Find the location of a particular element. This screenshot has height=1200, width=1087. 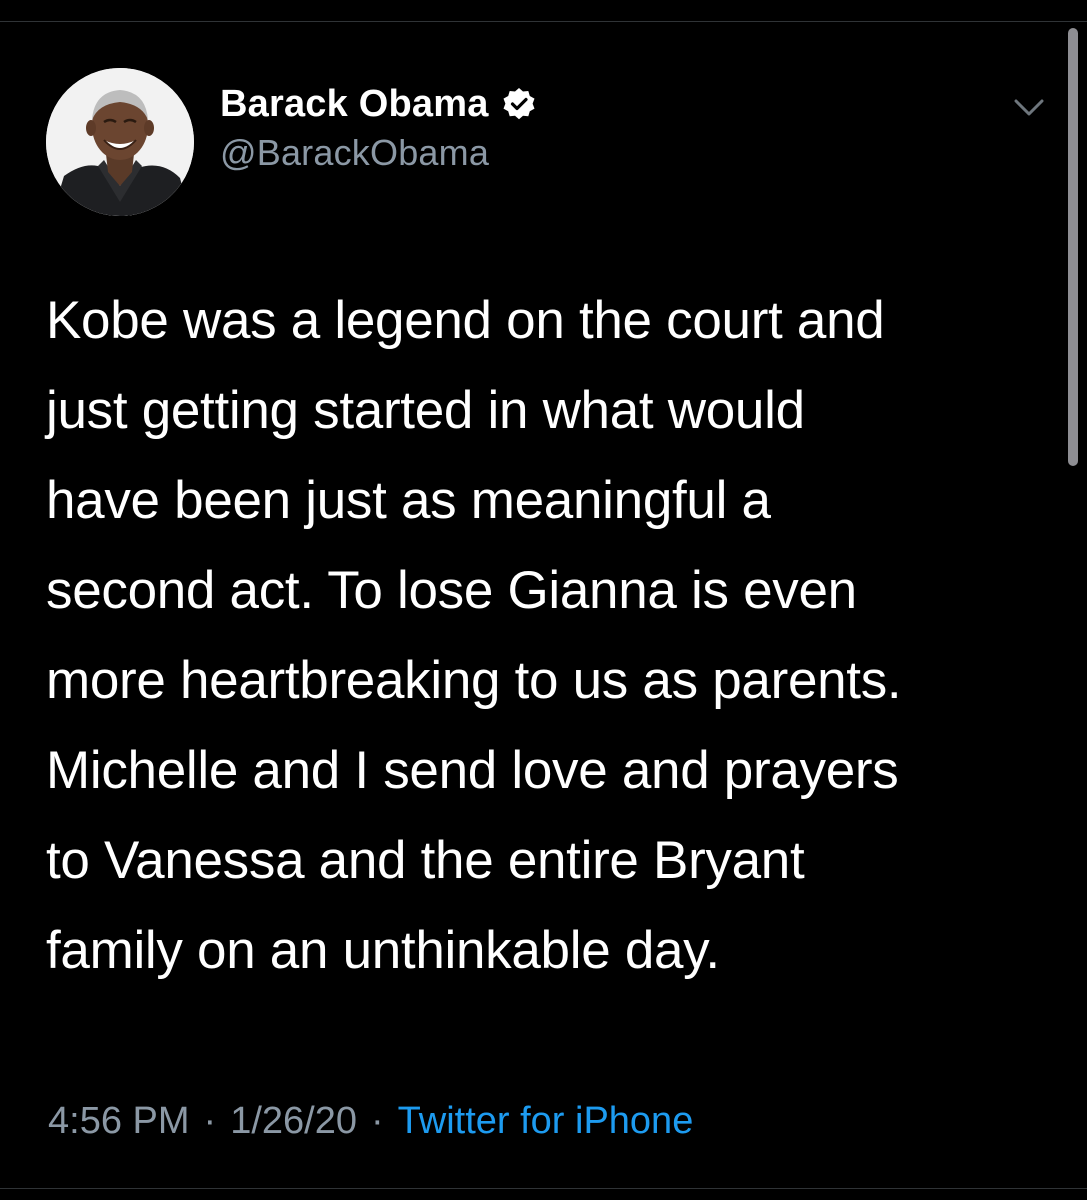

tweet-source-link: Twitter for iPhone is located at coordinates (546, 1121).